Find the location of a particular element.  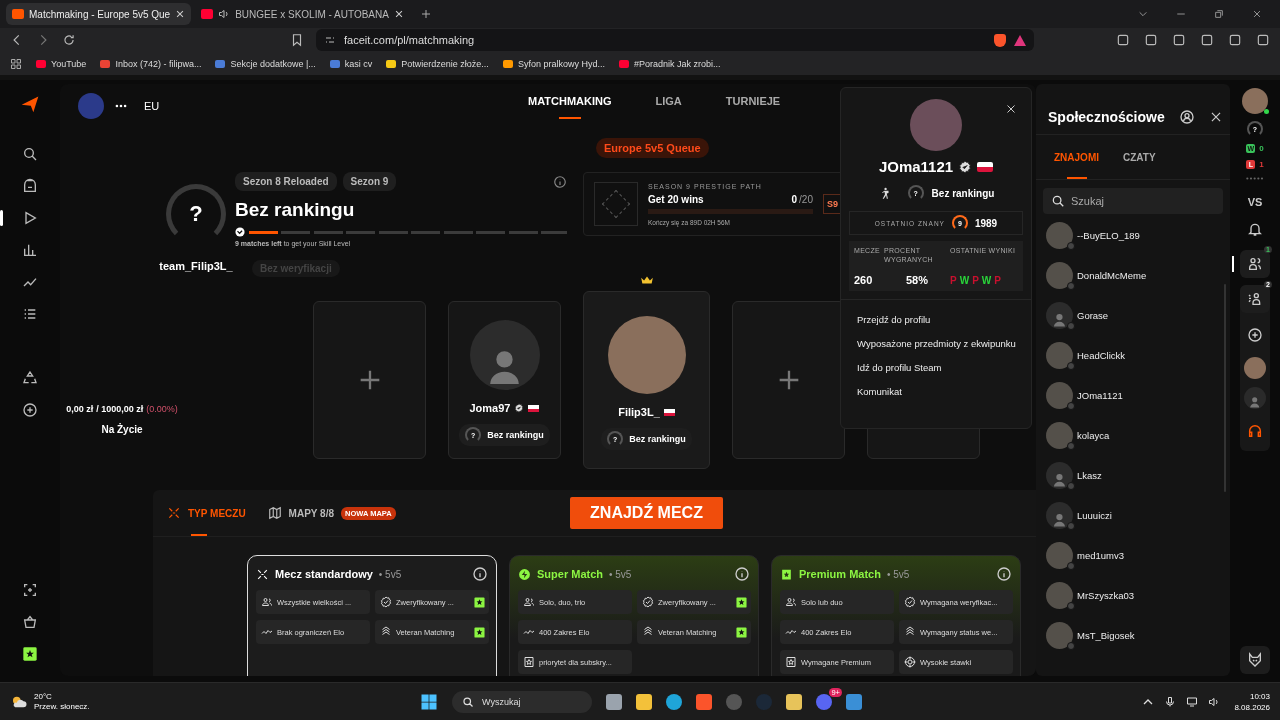

notification-bell-icon is located at coordinates (1255, 229).